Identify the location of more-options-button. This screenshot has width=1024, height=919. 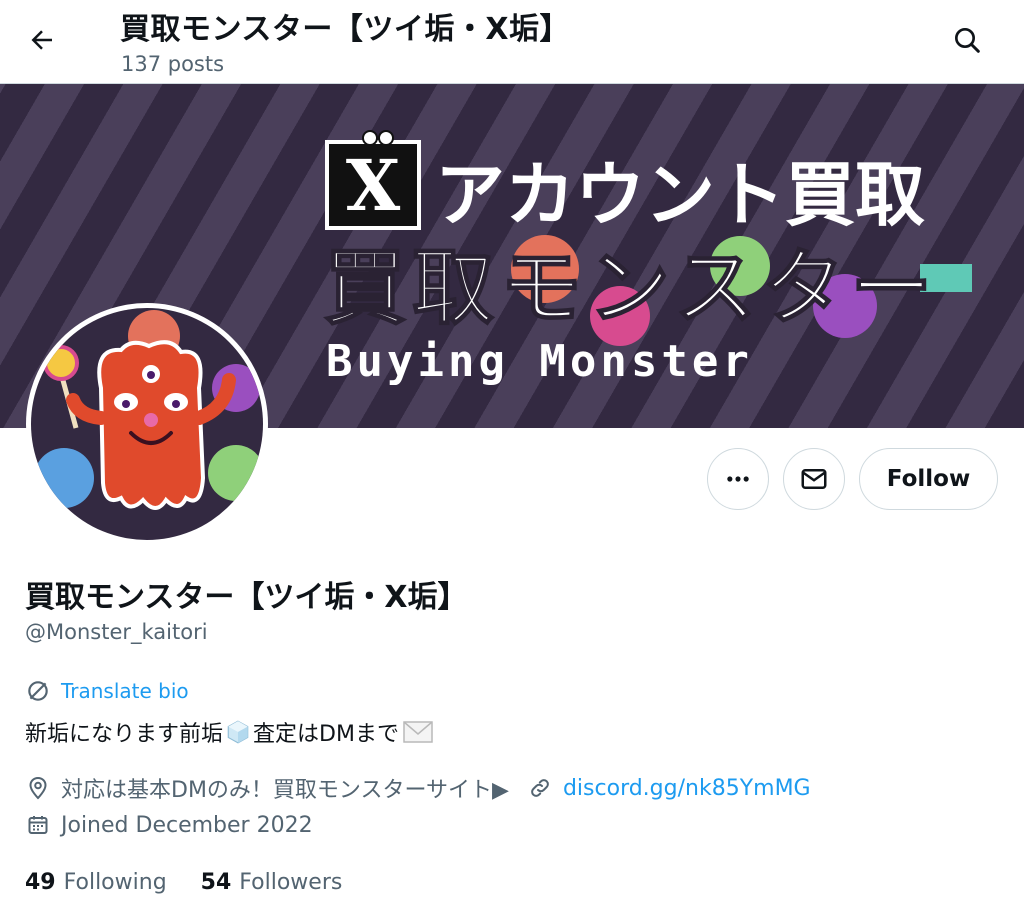
(738, 479).